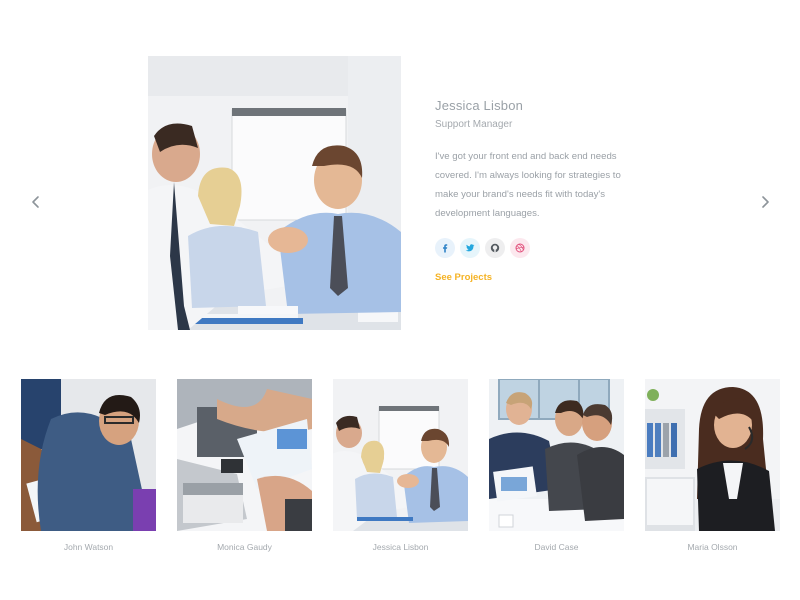 The height and width of the screenshot is (600, 800). I want to click on github-link, so click(495, 248).